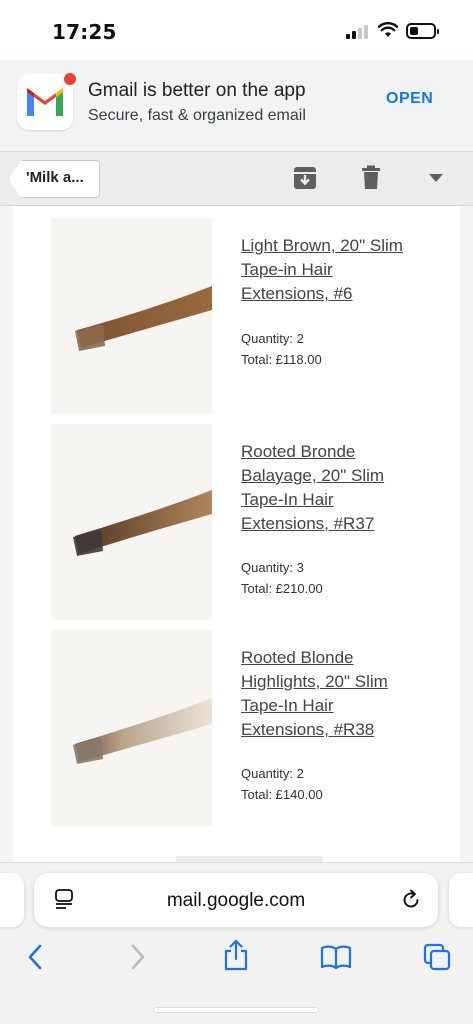 This screenshot has height=1024, width=473. I want to click on share-icon, so click(236, 955).